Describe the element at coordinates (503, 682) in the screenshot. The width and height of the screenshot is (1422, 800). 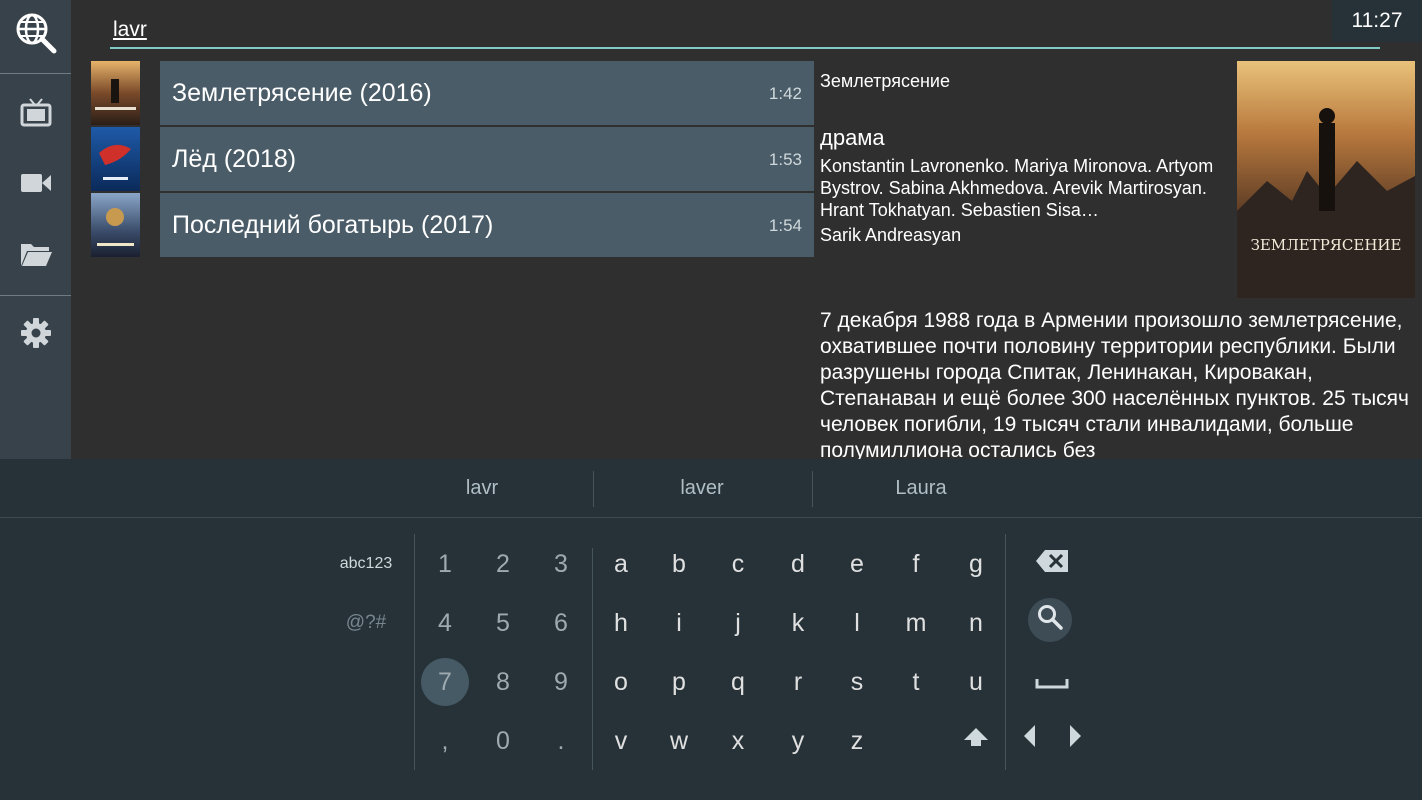
I see `key-8: 8` at that location.